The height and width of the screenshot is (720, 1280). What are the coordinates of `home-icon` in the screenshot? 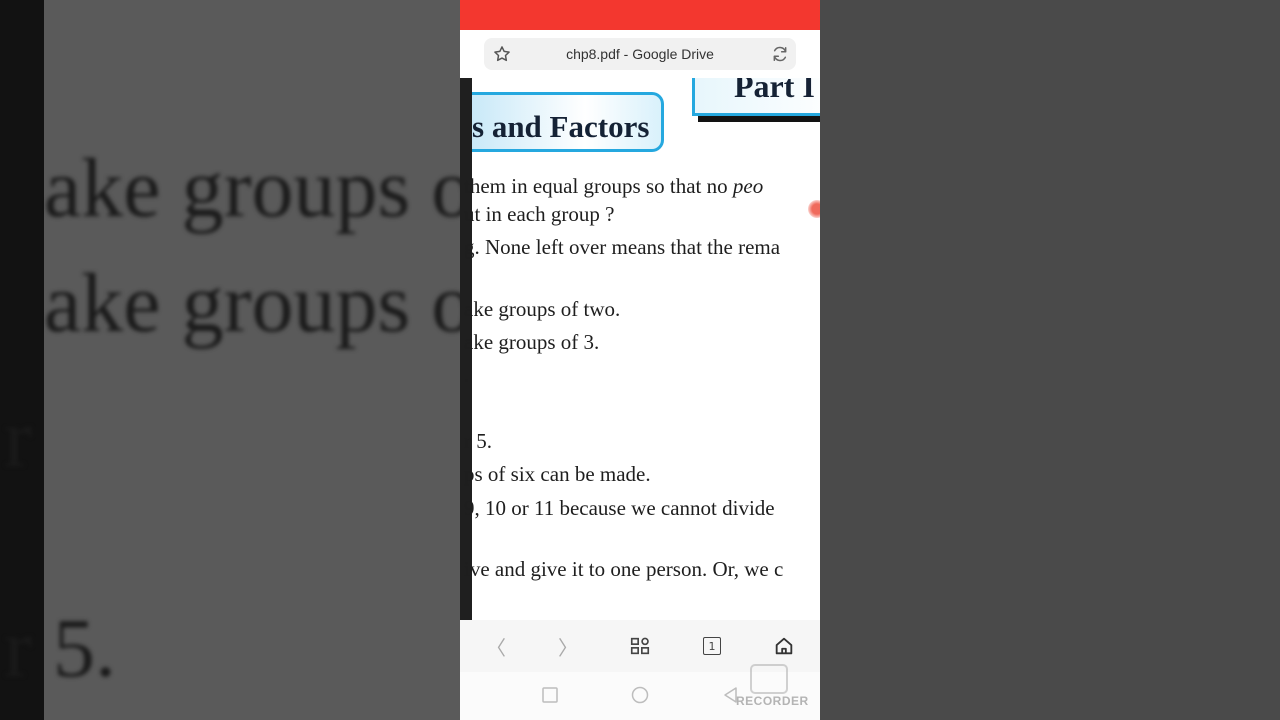 It's located at (784, 646).